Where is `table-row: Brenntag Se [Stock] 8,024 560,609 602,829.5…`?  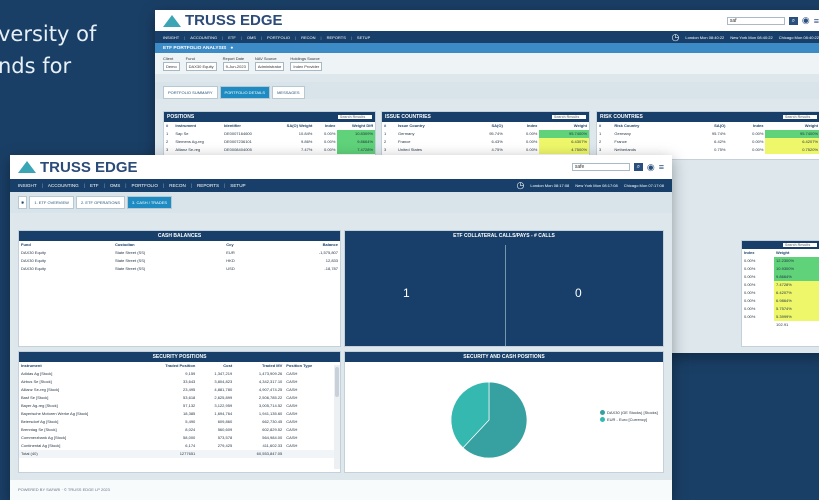
table-row: Brenntag Se [Stock] 8,024 560,609 602,829.5… is located at coordinates (177, 430).